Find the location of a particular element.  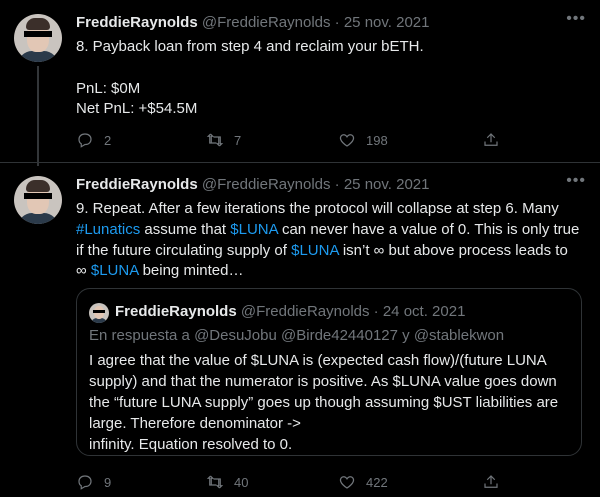

quoted-author-handle: @FreddieRaynolds is located at coordinates (305, 311).